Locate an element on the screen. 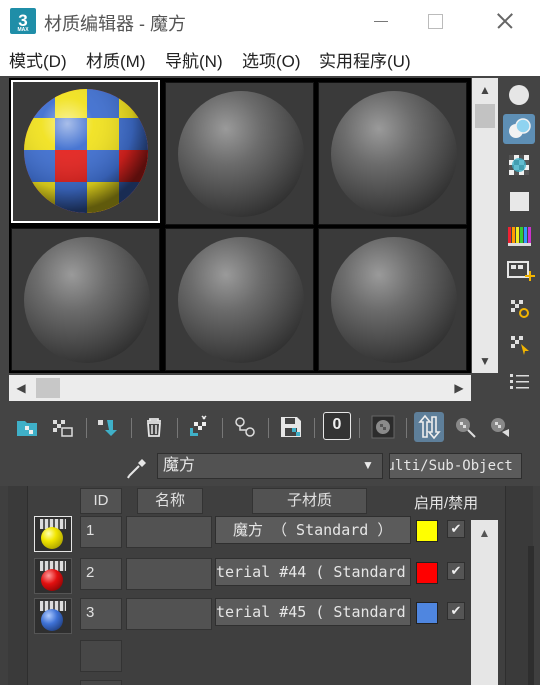 The width and height of the screenshot is (540, 685). menu-bar: 模式(D) 材质(M) 导航(N) 选项(O) 实用程序(U) is located at coordinates (270, 59).